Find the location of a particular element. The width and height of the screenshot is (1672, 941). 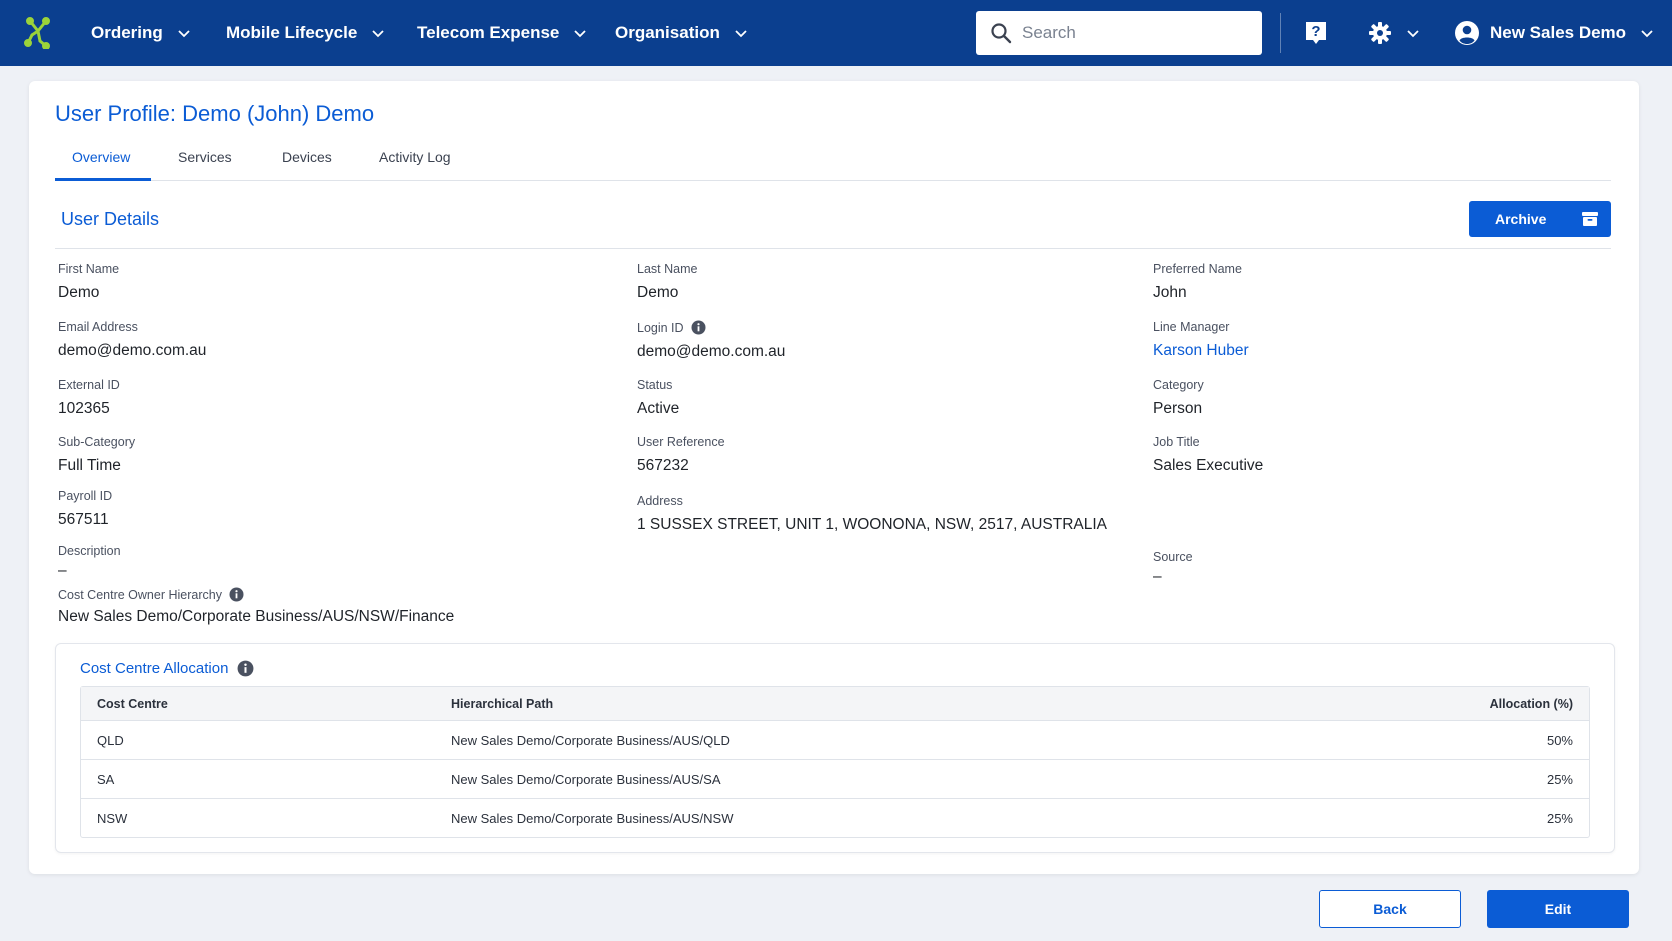

field-label-text: Login ID is located at coordinates (660, 327).